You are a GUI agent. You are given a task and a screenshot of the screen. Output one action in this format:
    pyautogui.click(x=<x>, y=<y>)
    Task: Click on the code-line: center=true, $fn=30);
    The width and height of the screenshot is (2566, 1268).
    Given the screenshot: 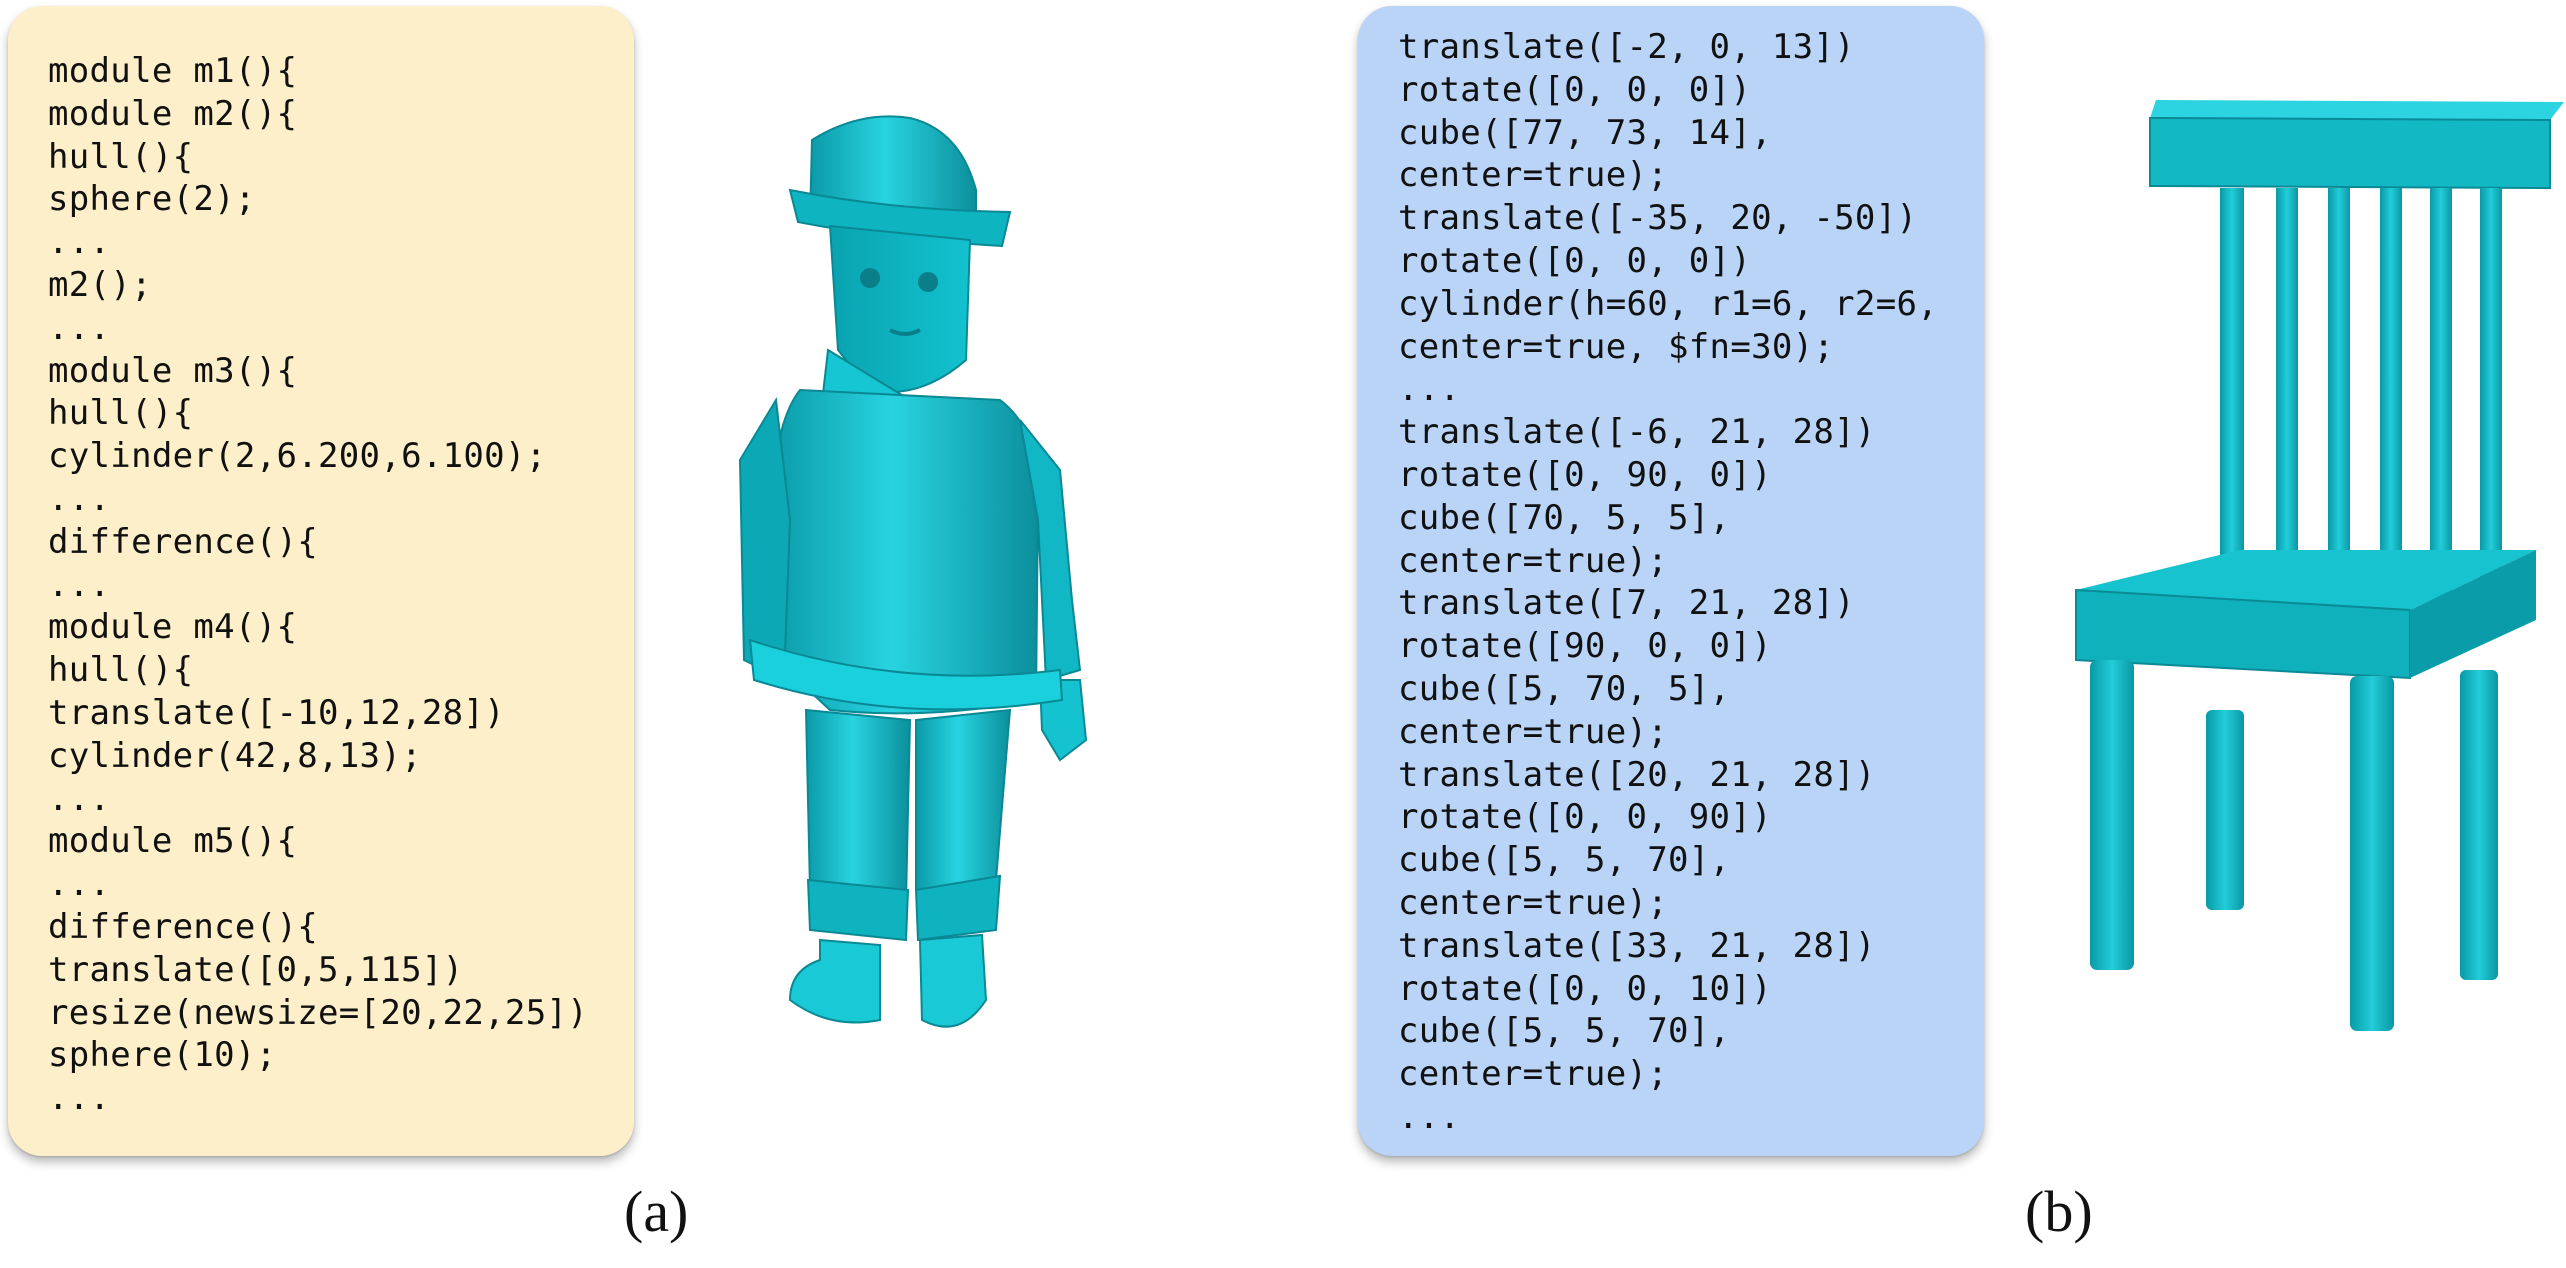 What is the action you would take?
    pyautogui.click(x=1616, y=346)
    